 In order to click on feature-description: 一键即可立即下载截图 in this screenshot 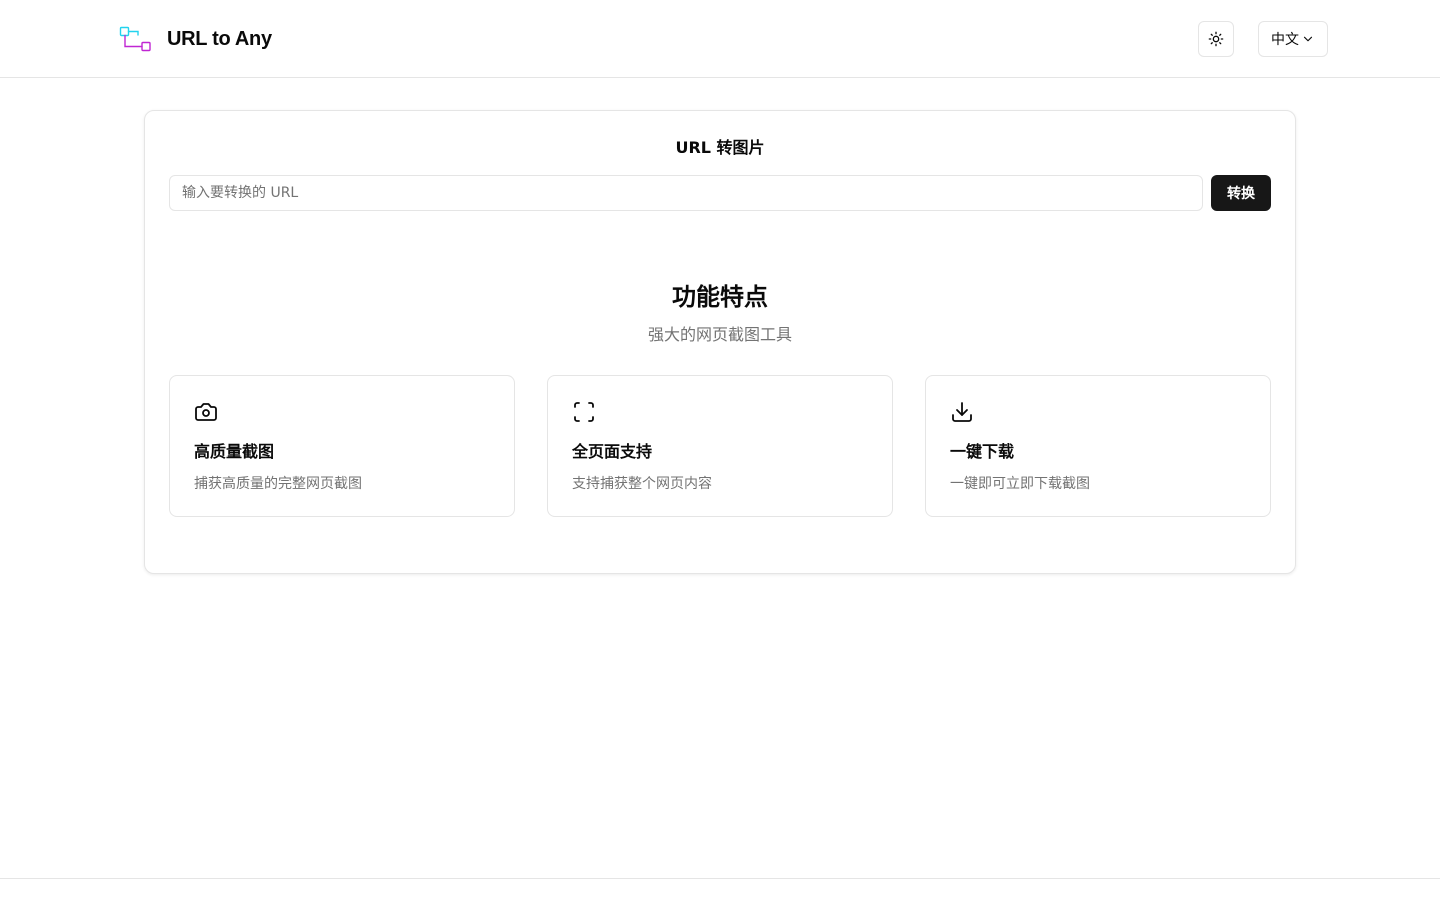, I will do `click(1020, 484)`.